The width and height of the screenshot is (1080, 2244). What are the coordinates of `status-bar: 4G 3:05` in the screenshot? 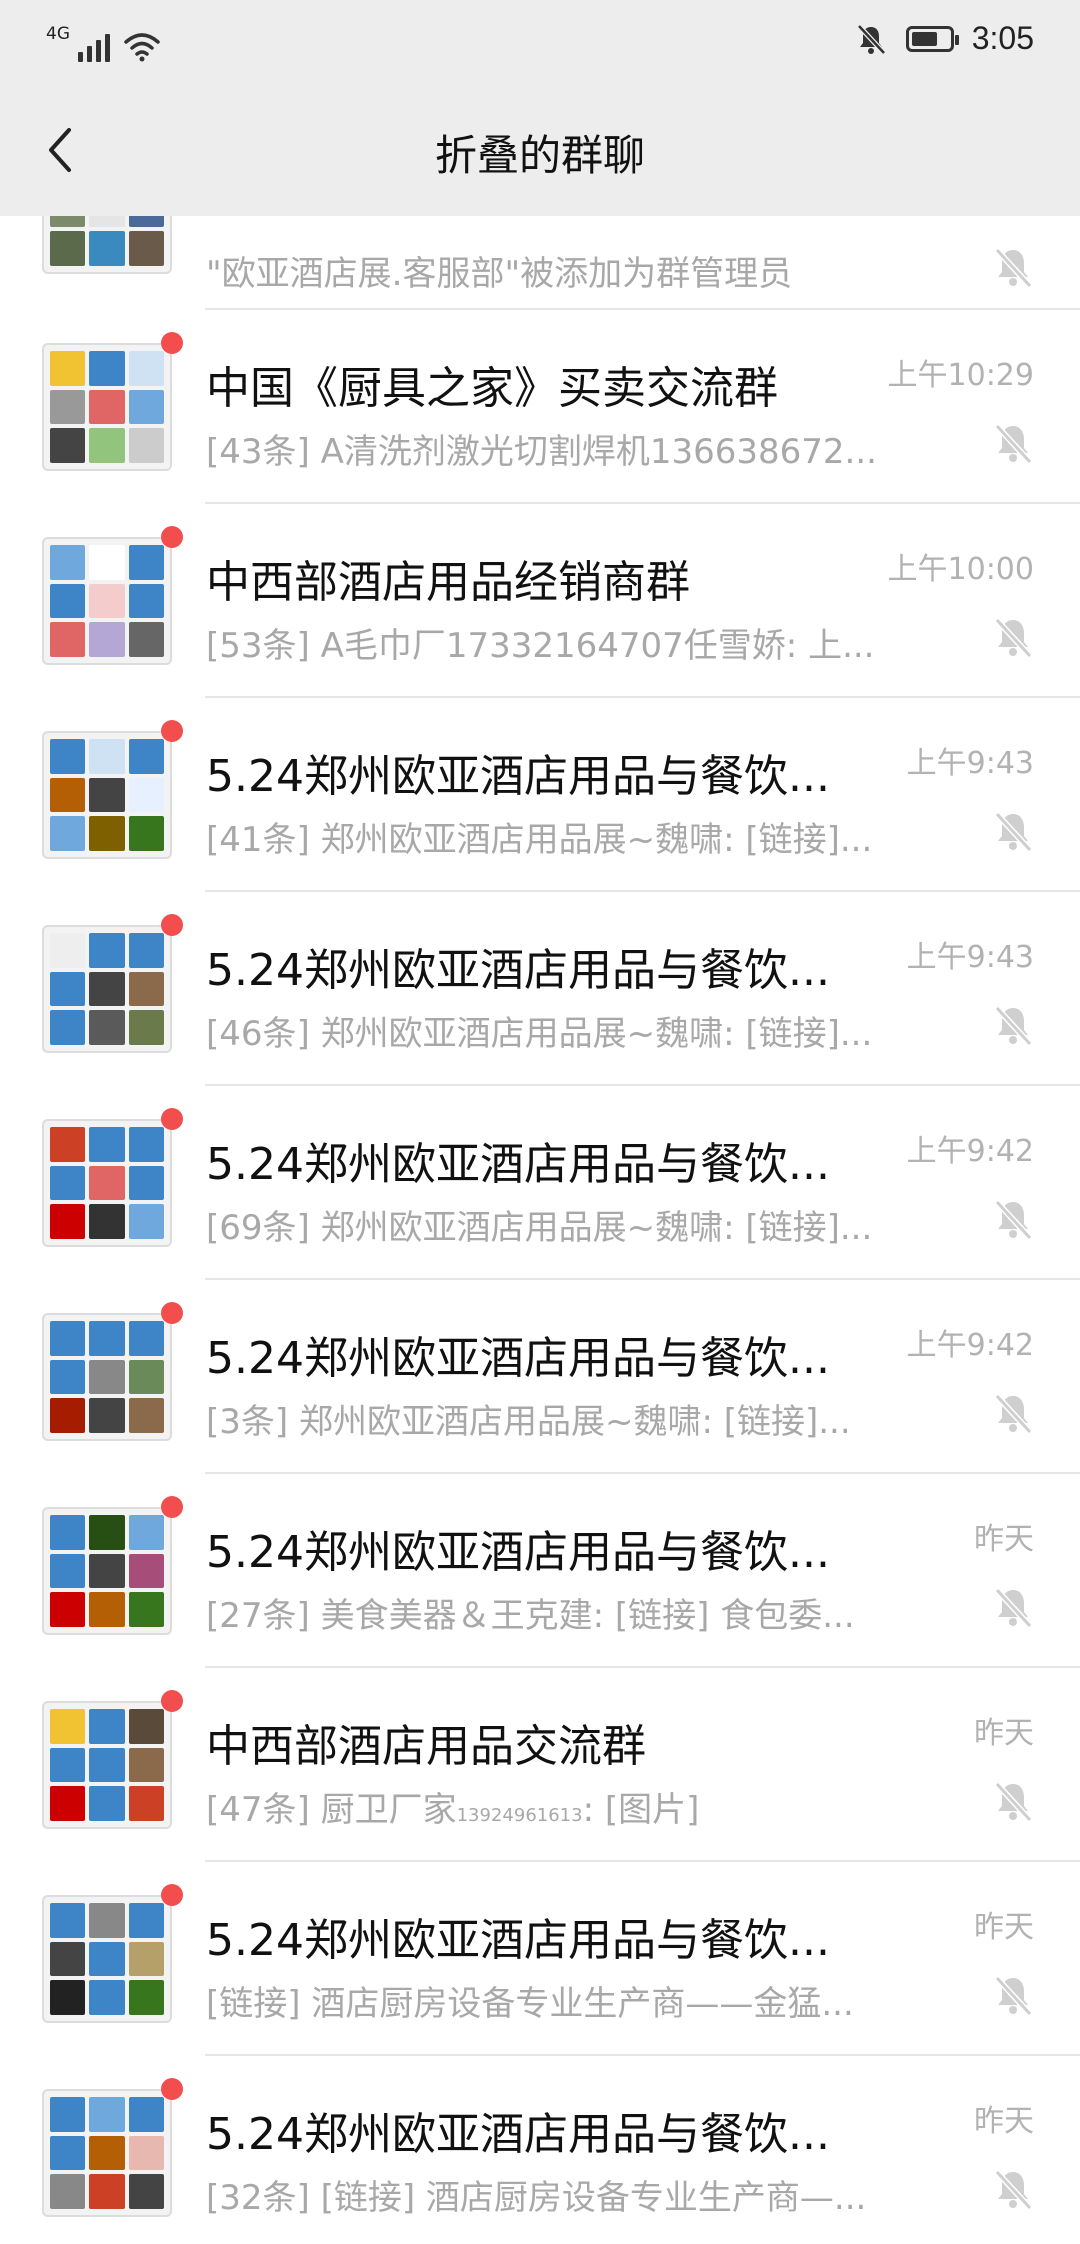 It's located at (540, 42).